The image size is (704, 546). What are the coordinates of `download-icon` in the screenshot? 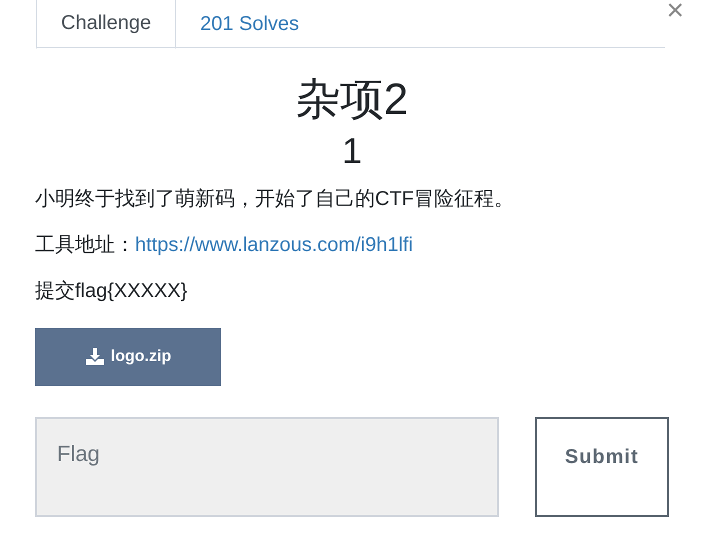 It's located at (94, 356).